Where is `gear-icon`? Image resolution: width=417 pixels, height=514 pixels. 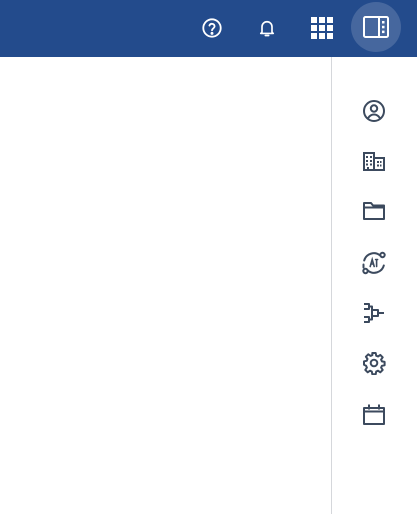
gear-icon is located at coordinates (374, 363).